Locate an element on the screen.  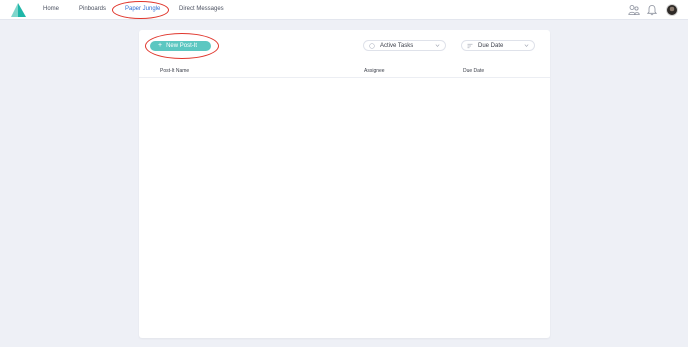
avatar is located at coordinates (672, 10).